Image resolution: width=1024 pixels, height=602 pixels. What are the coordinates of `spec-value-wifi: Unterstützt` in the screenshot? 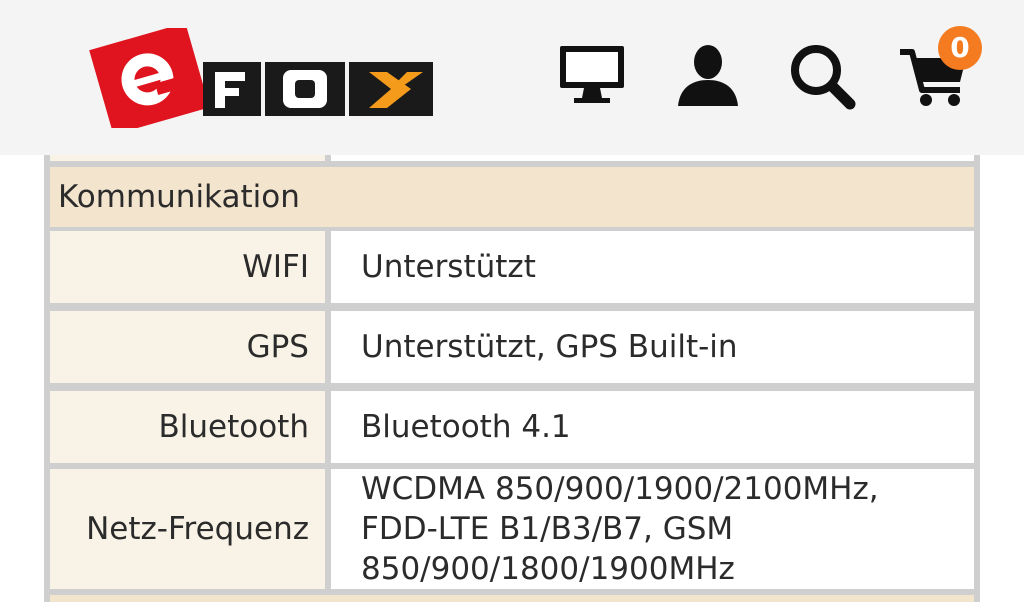 It's located at (652, 267).